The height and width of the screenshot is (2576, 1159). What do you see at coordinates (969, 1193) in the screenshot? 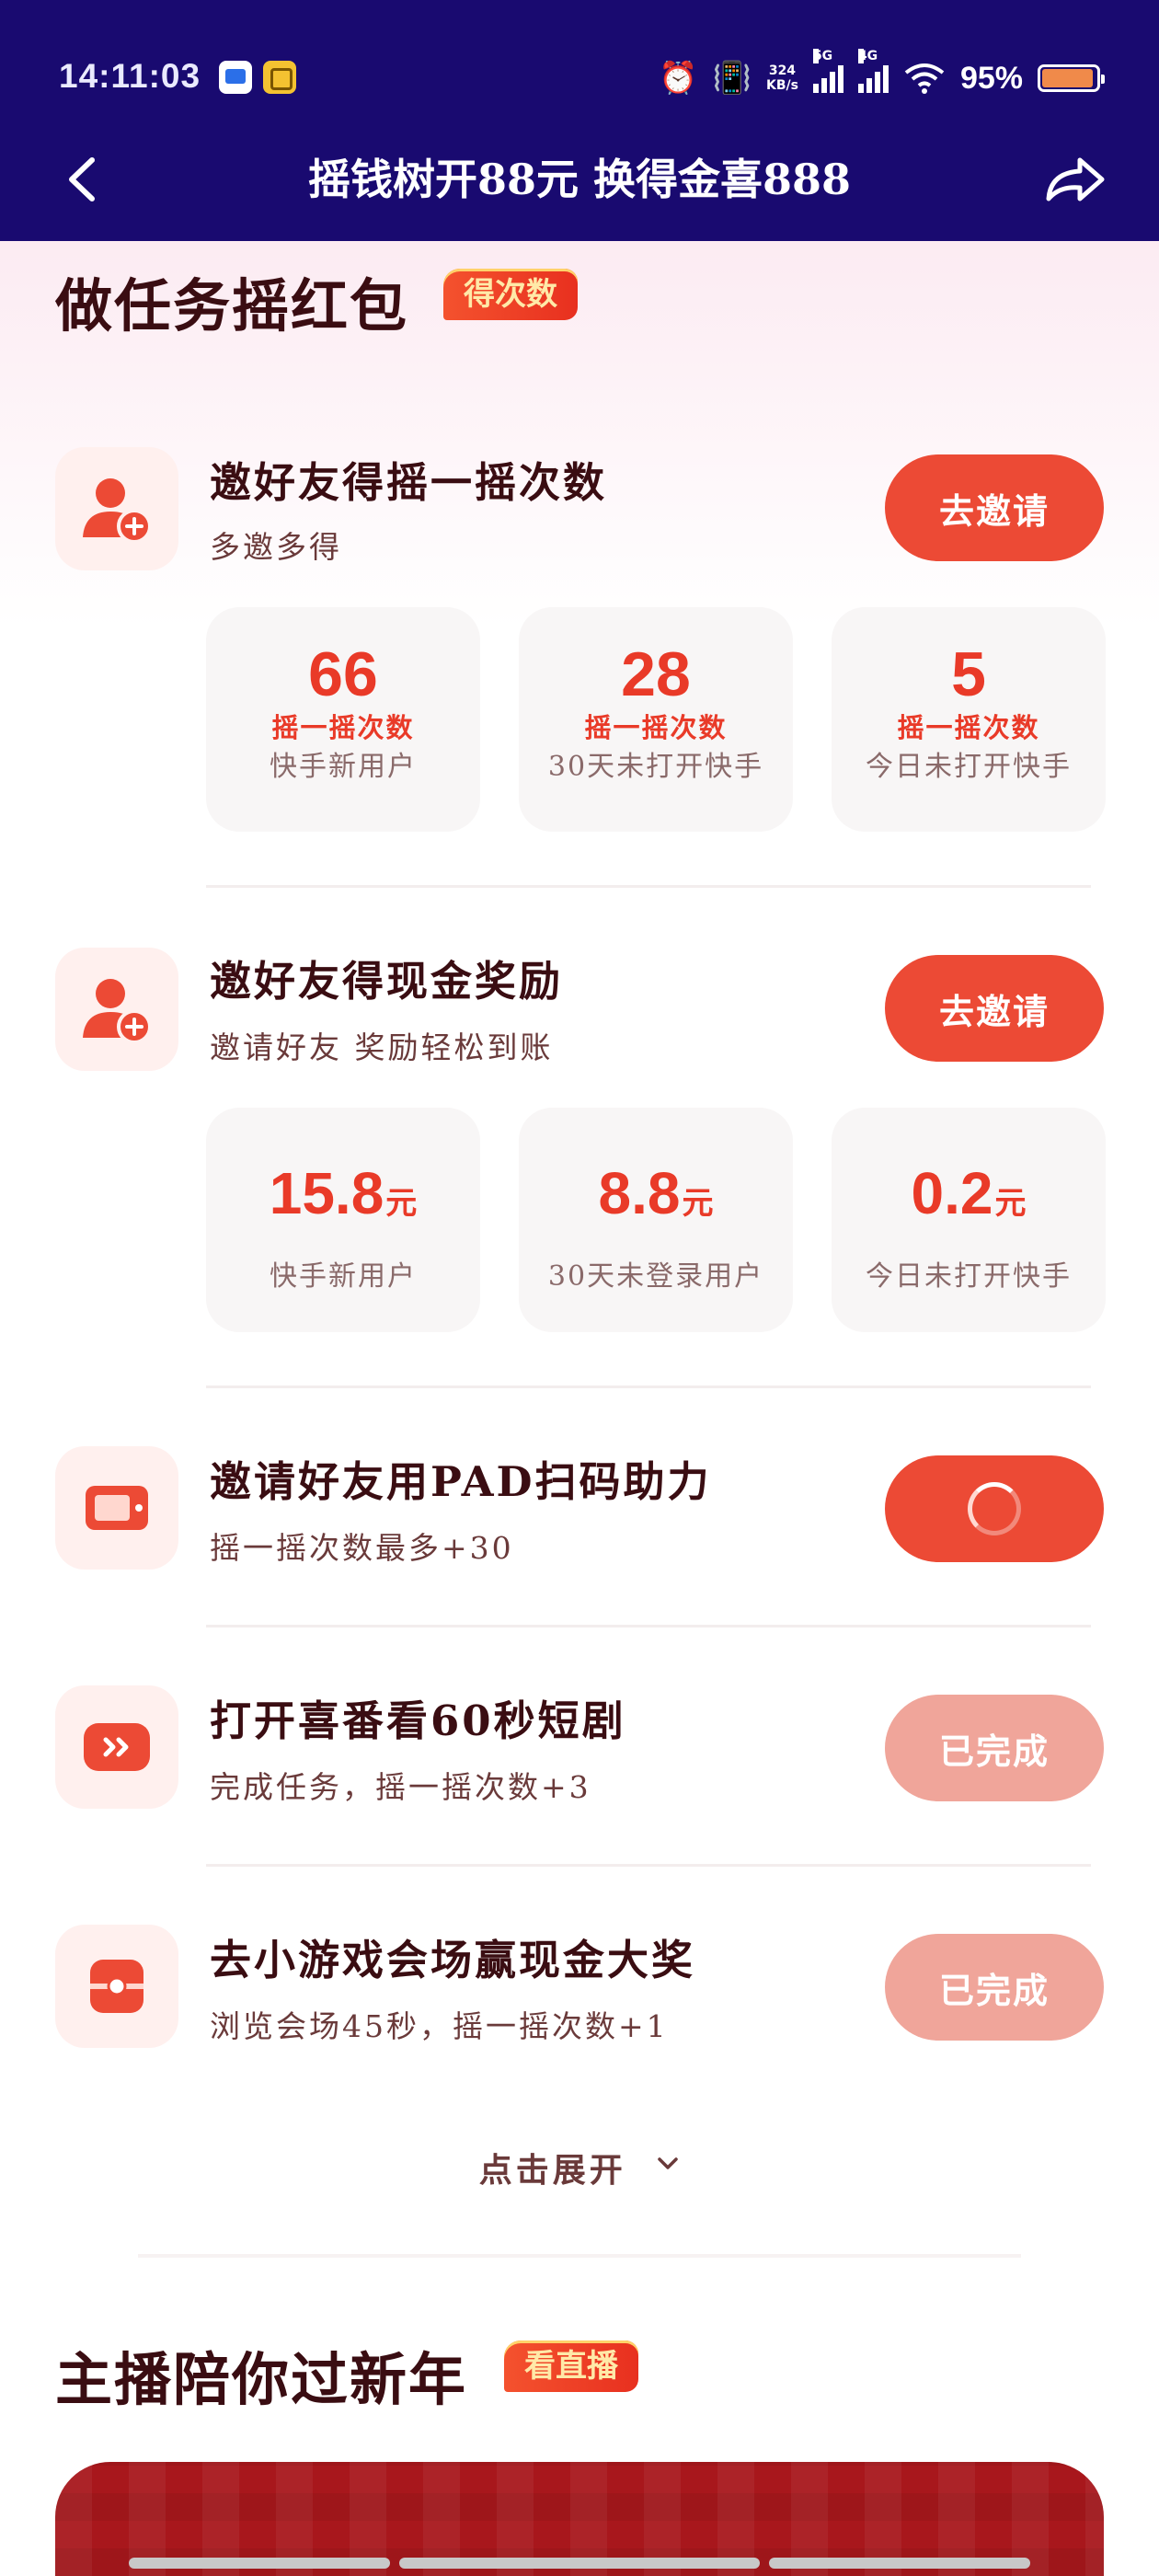
I see `cash-value: 0.2元` at bounding box center [969, 1193].